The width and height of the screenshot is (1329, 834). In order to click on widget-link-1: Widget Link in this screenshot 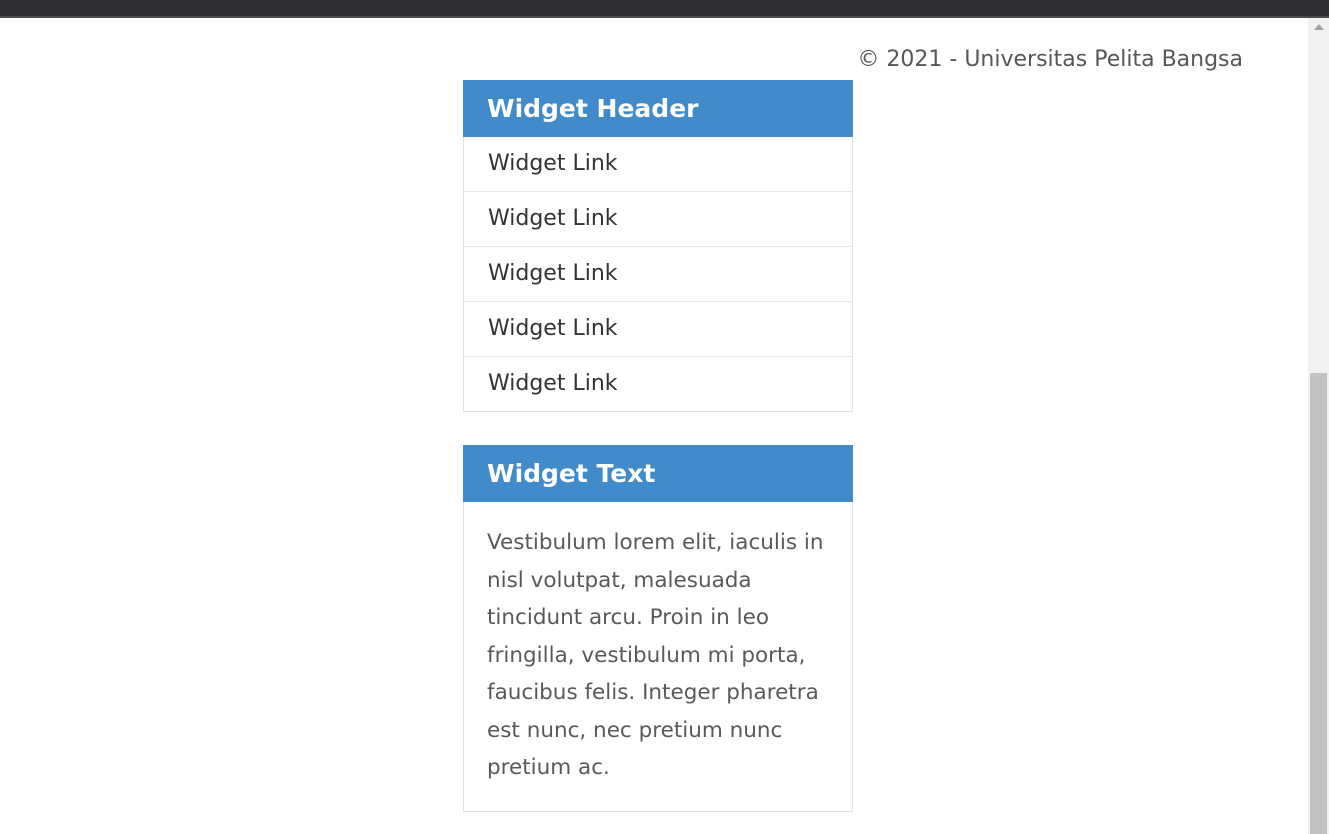, I will do `click(658, 164)`.